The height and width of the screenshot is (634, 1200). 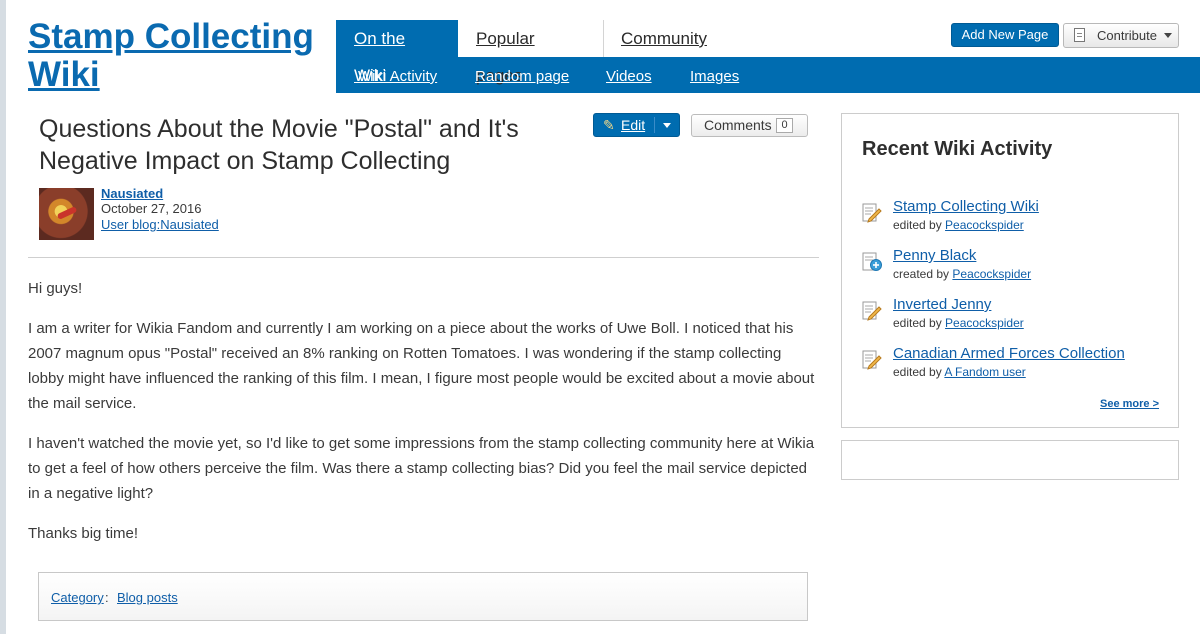 What do you see at coordinates (1010, 460) in the screenshot?
I see `rail-empty-module` at bounding box center [1010, 460].